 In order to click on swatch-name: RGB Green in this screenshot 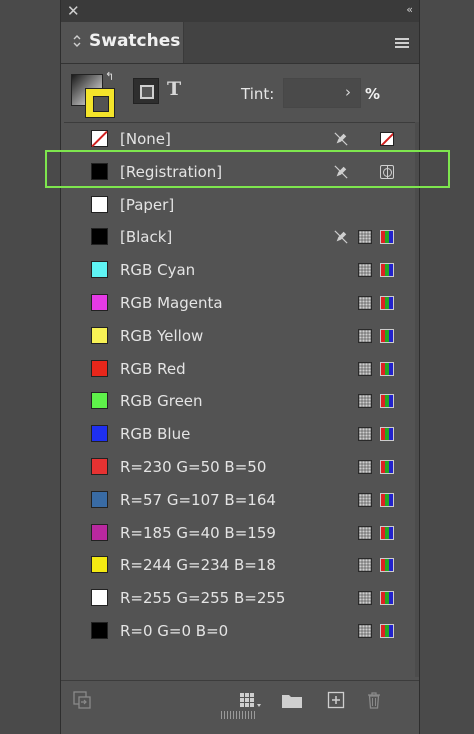, I will do `click(161, 401)`.